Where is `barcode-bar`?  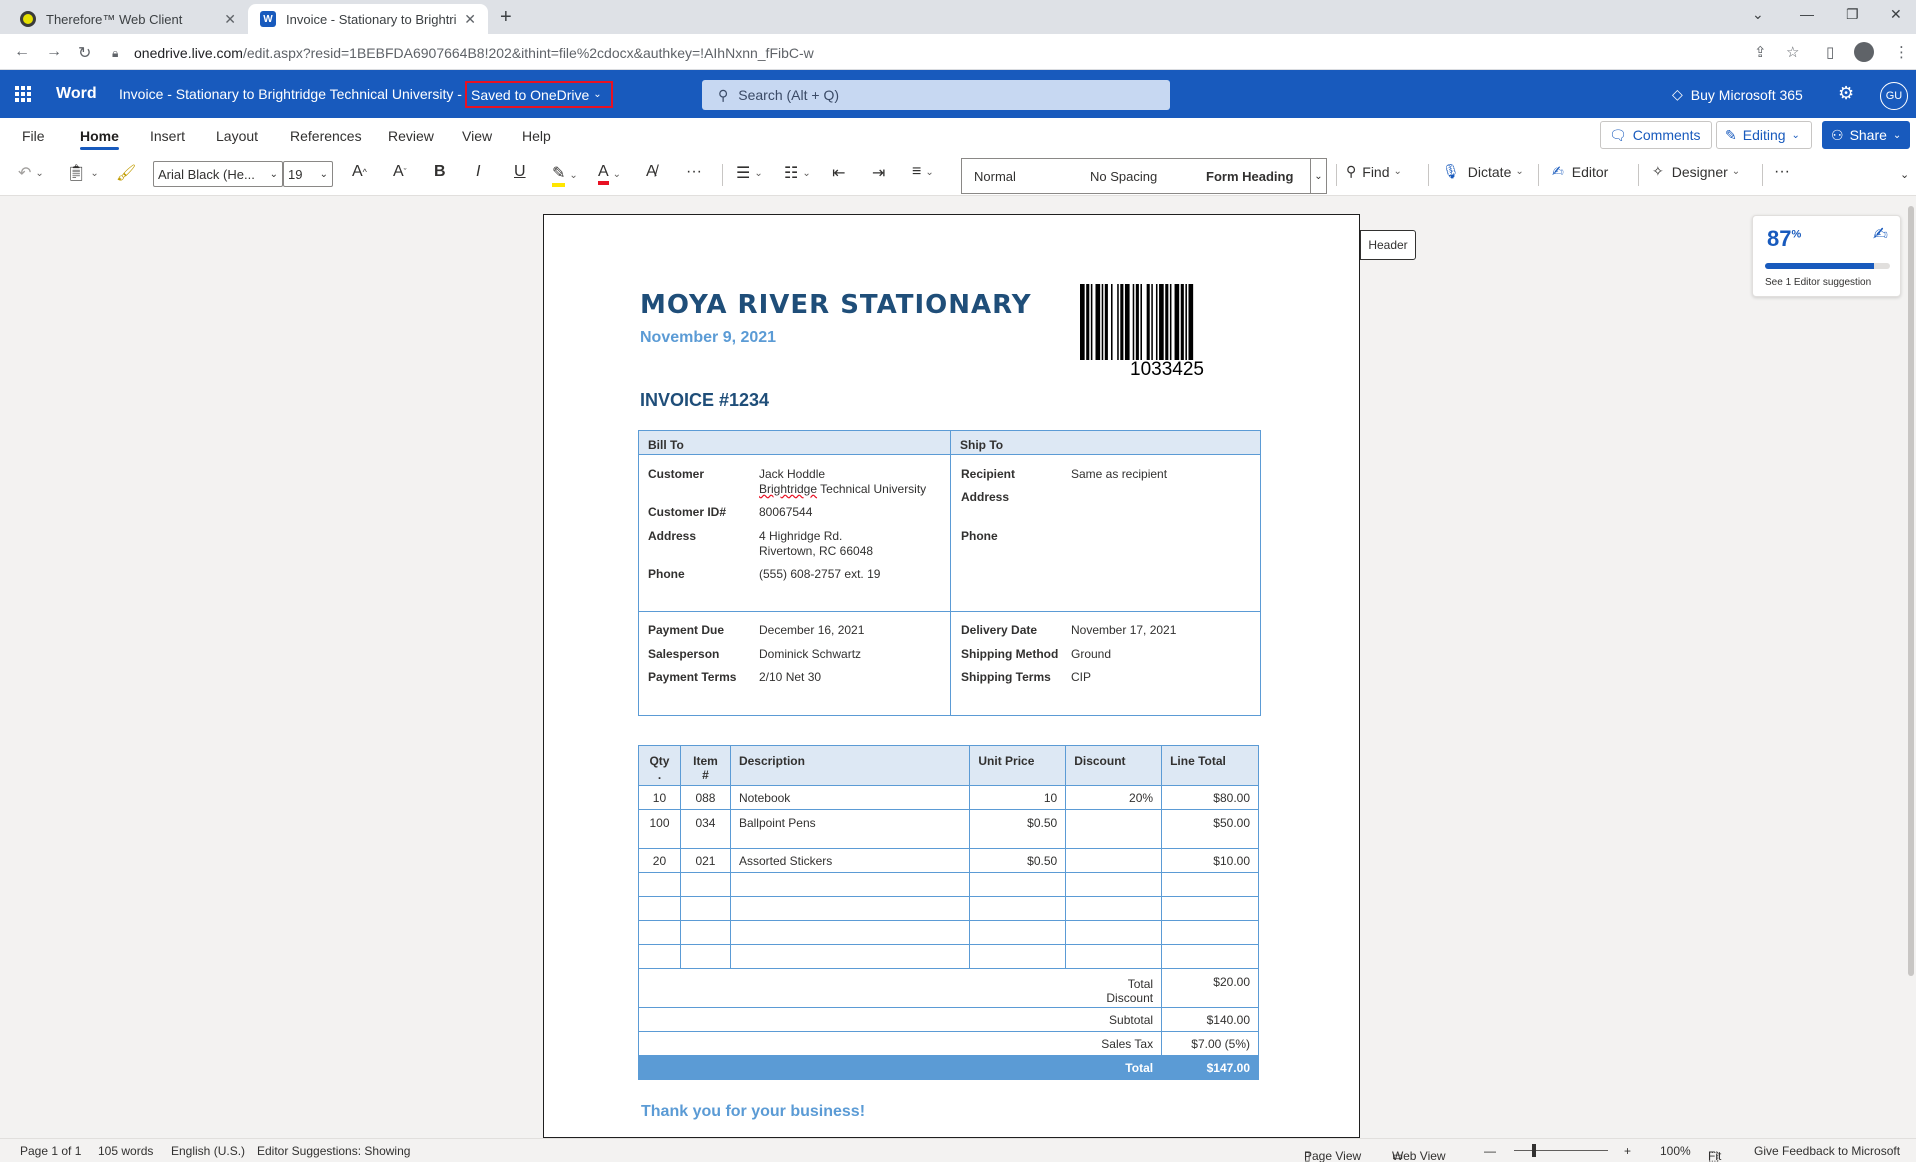
barcode-bar is located at coordinates (1182, 322).